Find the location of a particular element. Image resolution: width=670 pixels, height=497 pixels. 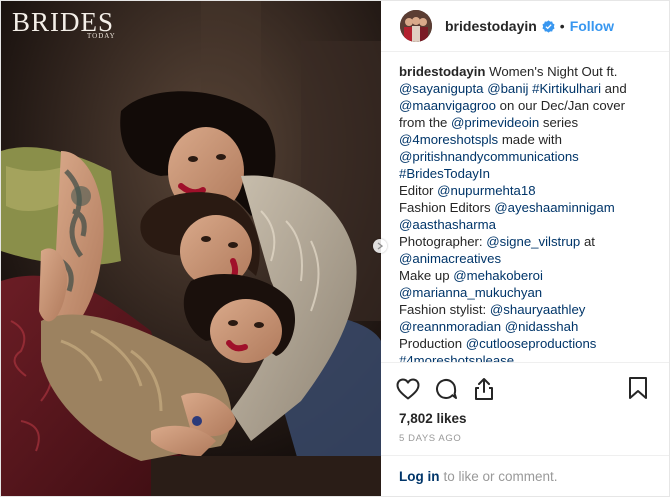

caption-line: Editor @nupurmehta18 is located at coordinates (524, 190).